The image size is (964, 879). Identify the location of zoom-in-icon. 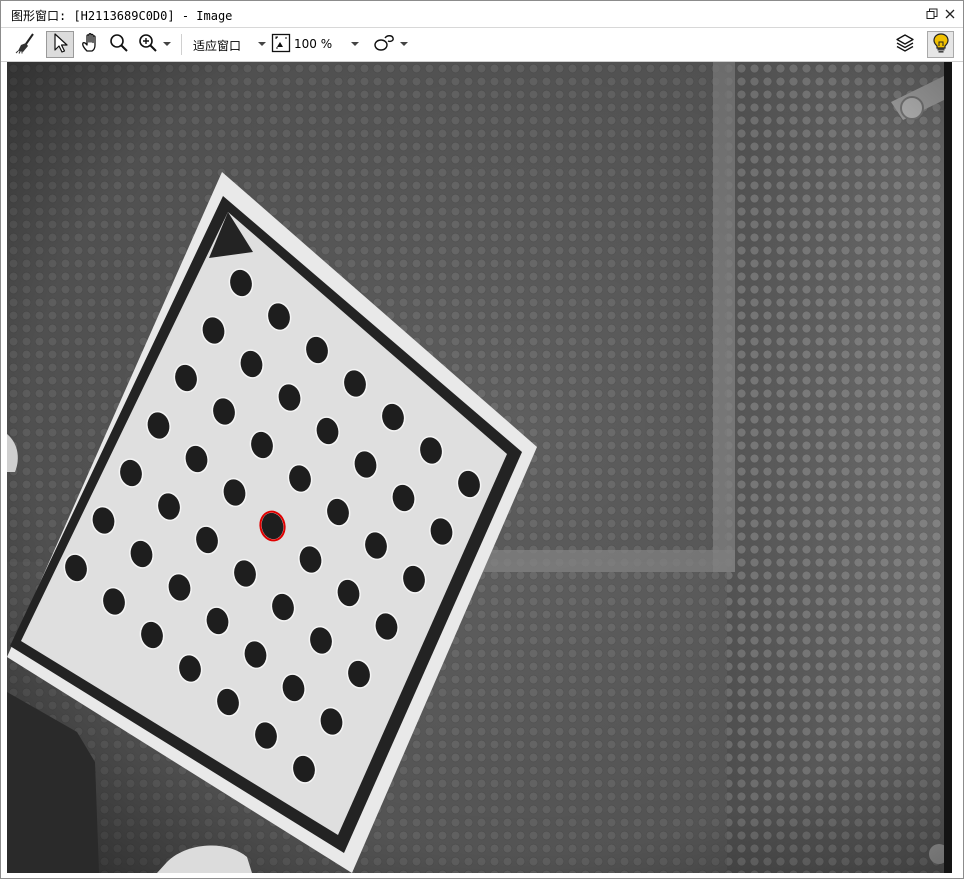
(148, 45).